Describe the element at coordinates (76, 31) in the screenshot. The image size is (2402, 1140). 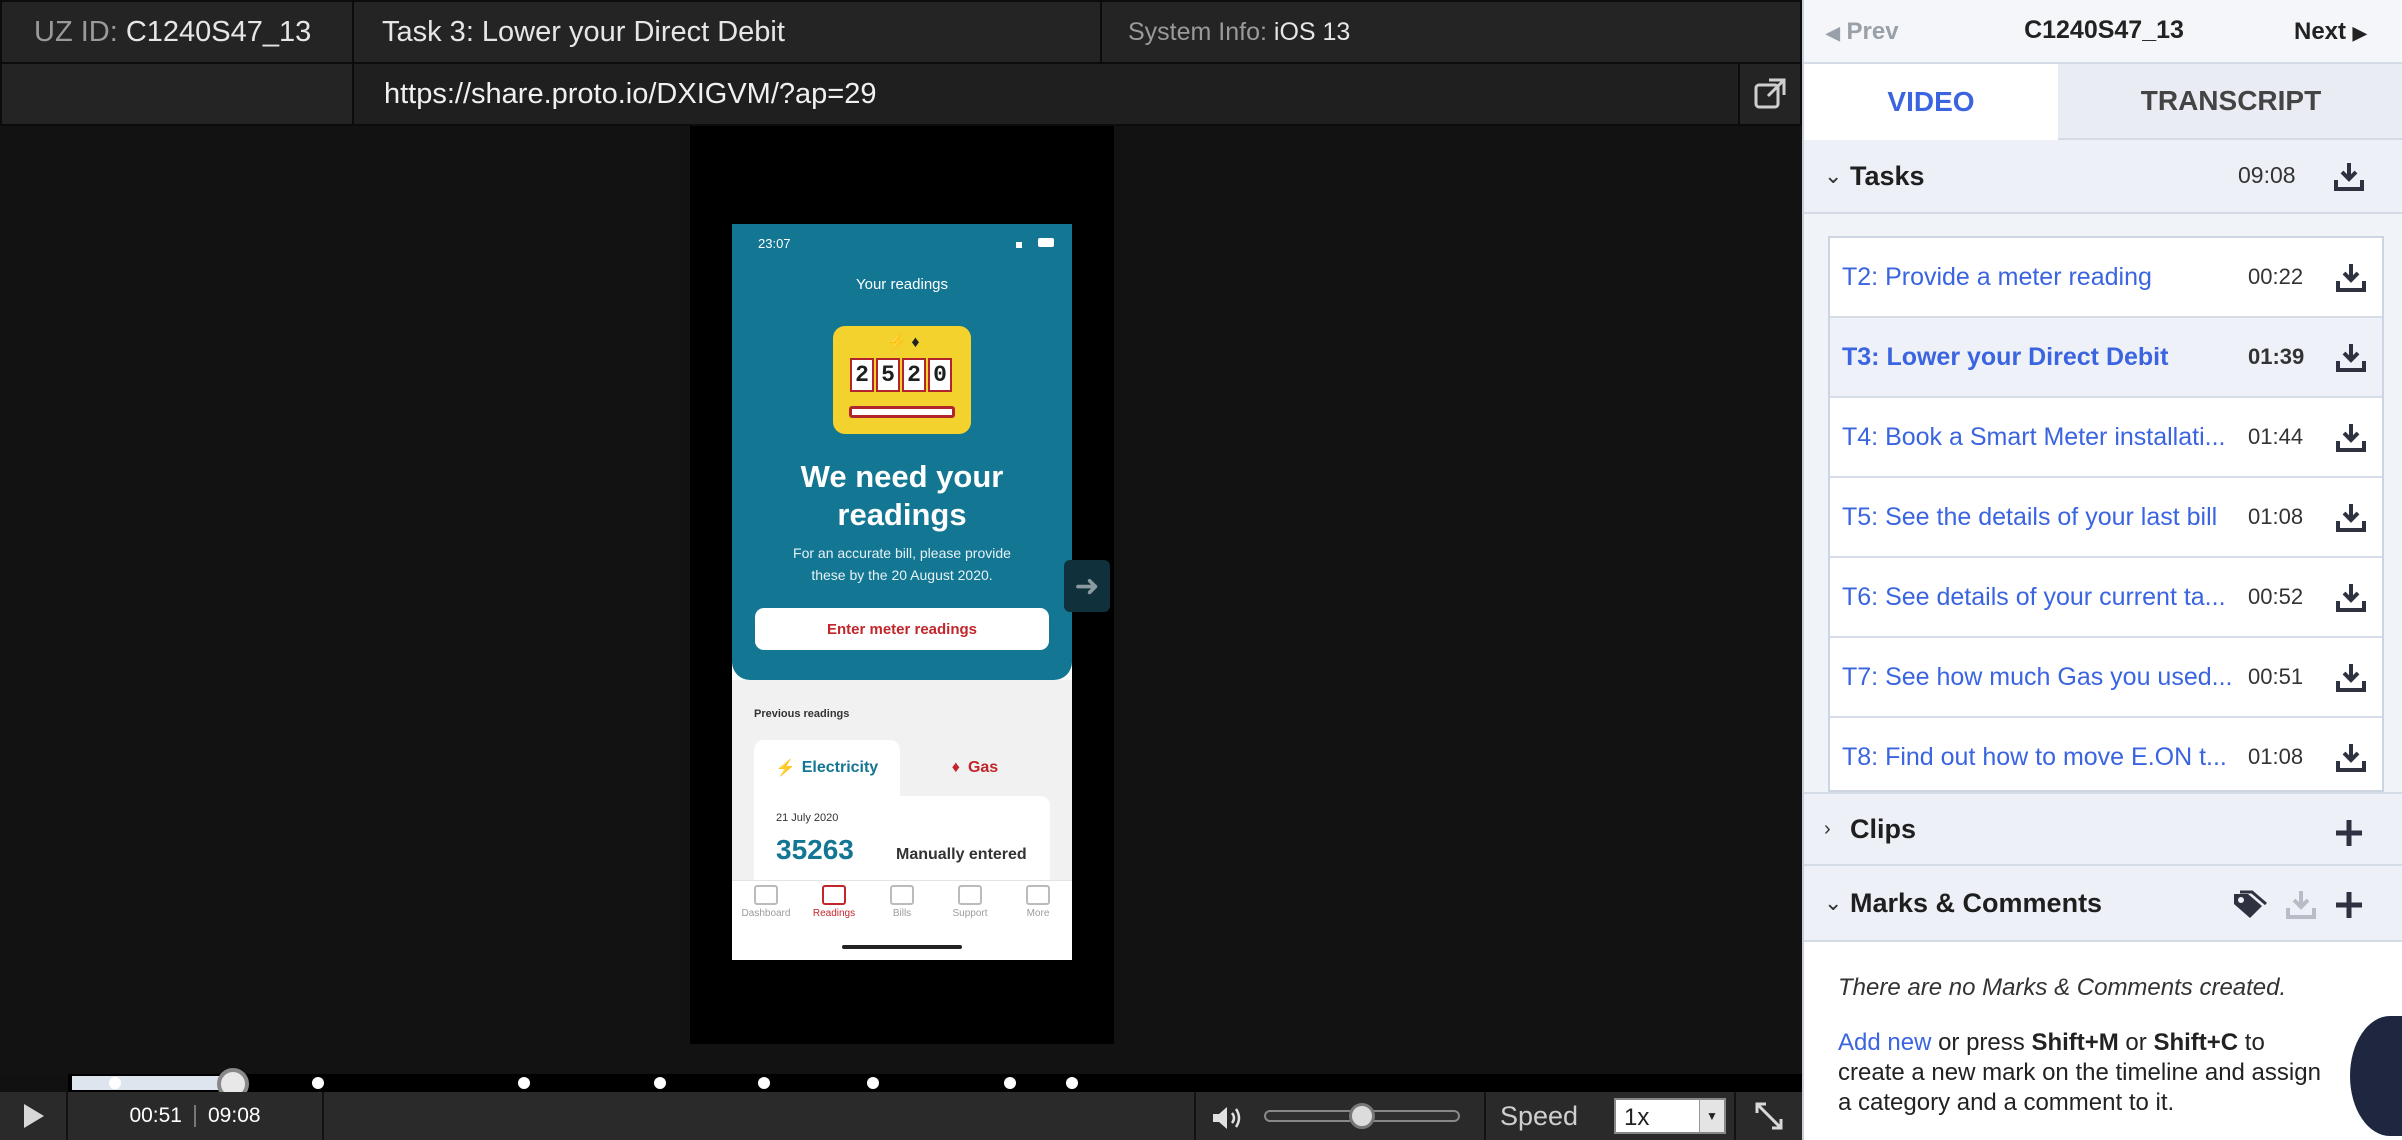
I see `uz-id-label: UZ ID:` at that location.